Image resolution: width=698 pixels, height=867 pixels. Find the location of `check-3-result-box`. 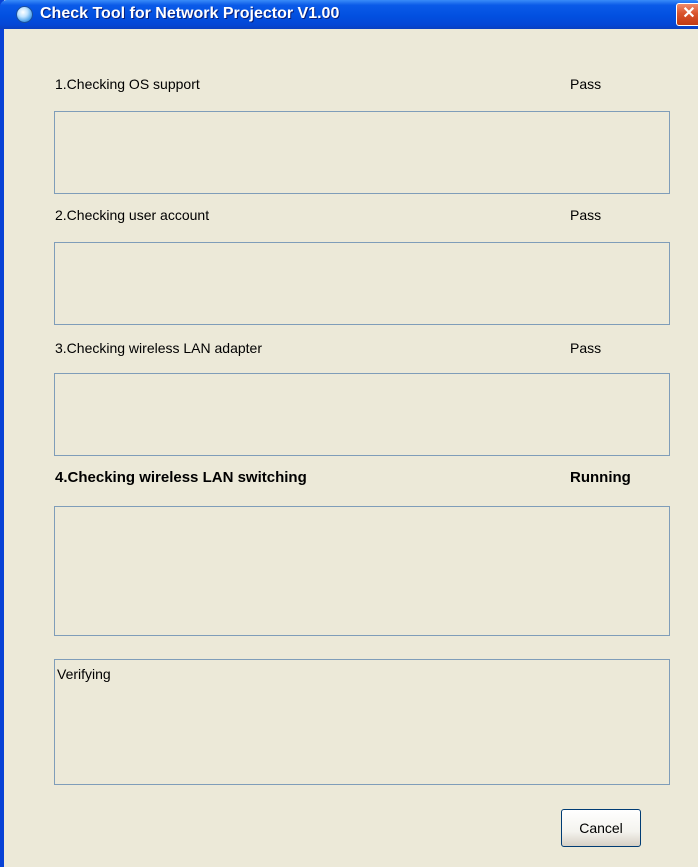

check-3-result-box is located at coordinates (362, 414).